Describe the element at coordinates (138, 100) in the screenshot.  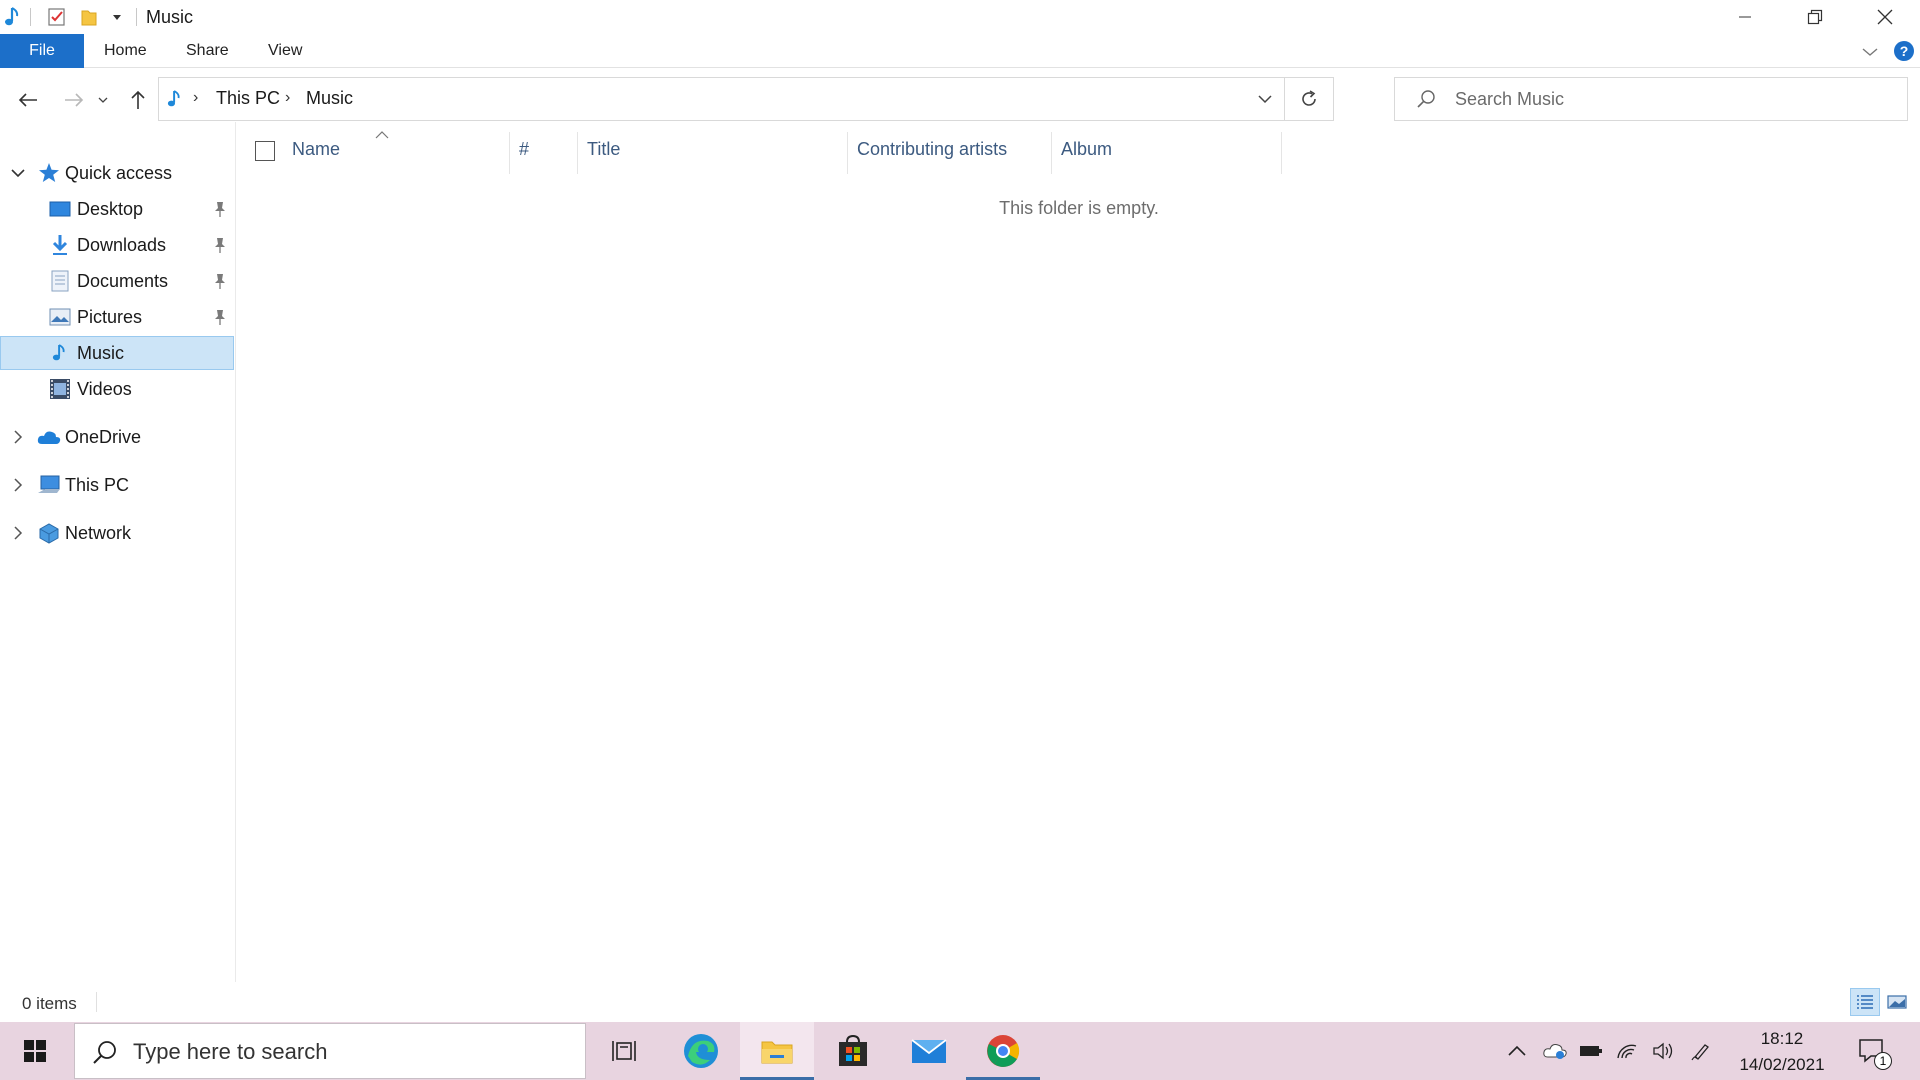
I see `up-button` at that location.